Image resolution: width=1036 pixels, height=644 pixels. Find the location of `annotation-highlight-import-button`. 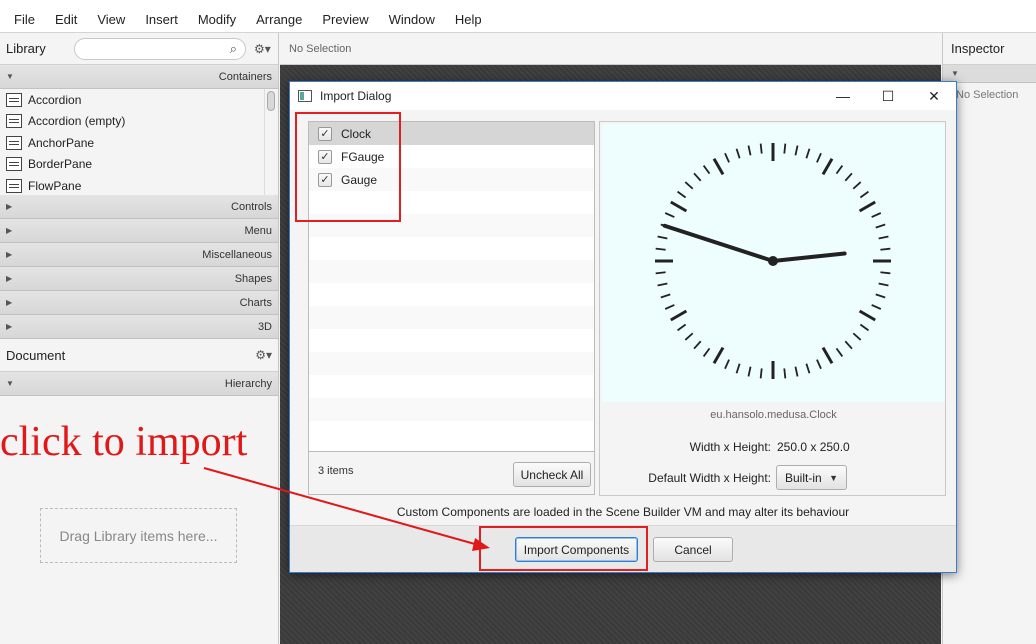

annotation-highlight-import-button is located at coordinates (563, 548).